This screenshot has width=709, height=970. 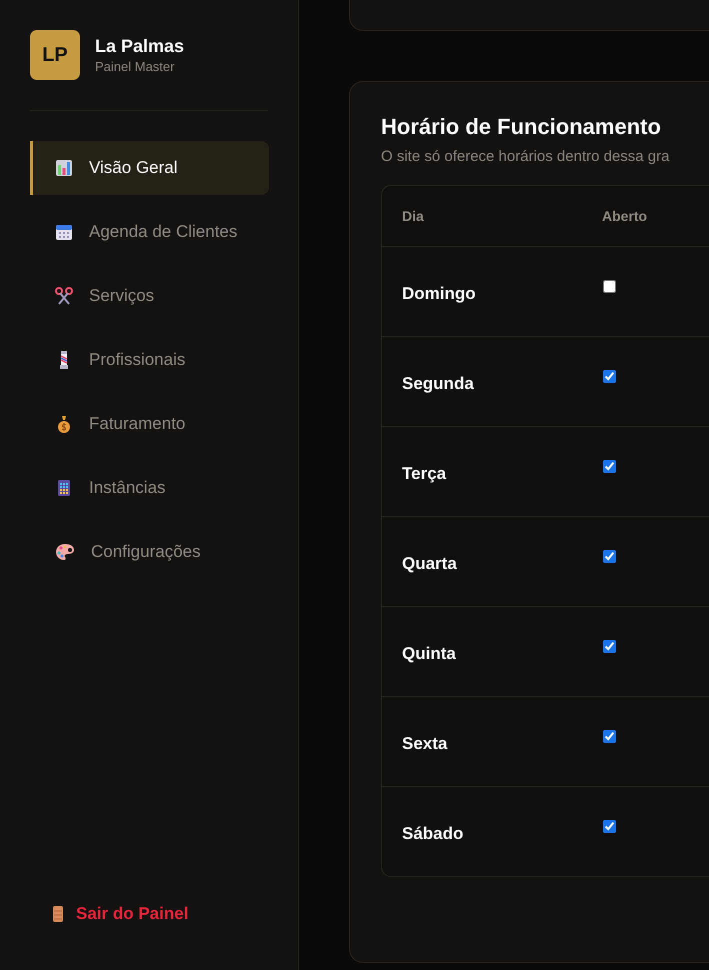 What do you see at coordinates (425, 744) in the screenshot?
I see `day-label: Sexta` at bounding box center [425, 744].